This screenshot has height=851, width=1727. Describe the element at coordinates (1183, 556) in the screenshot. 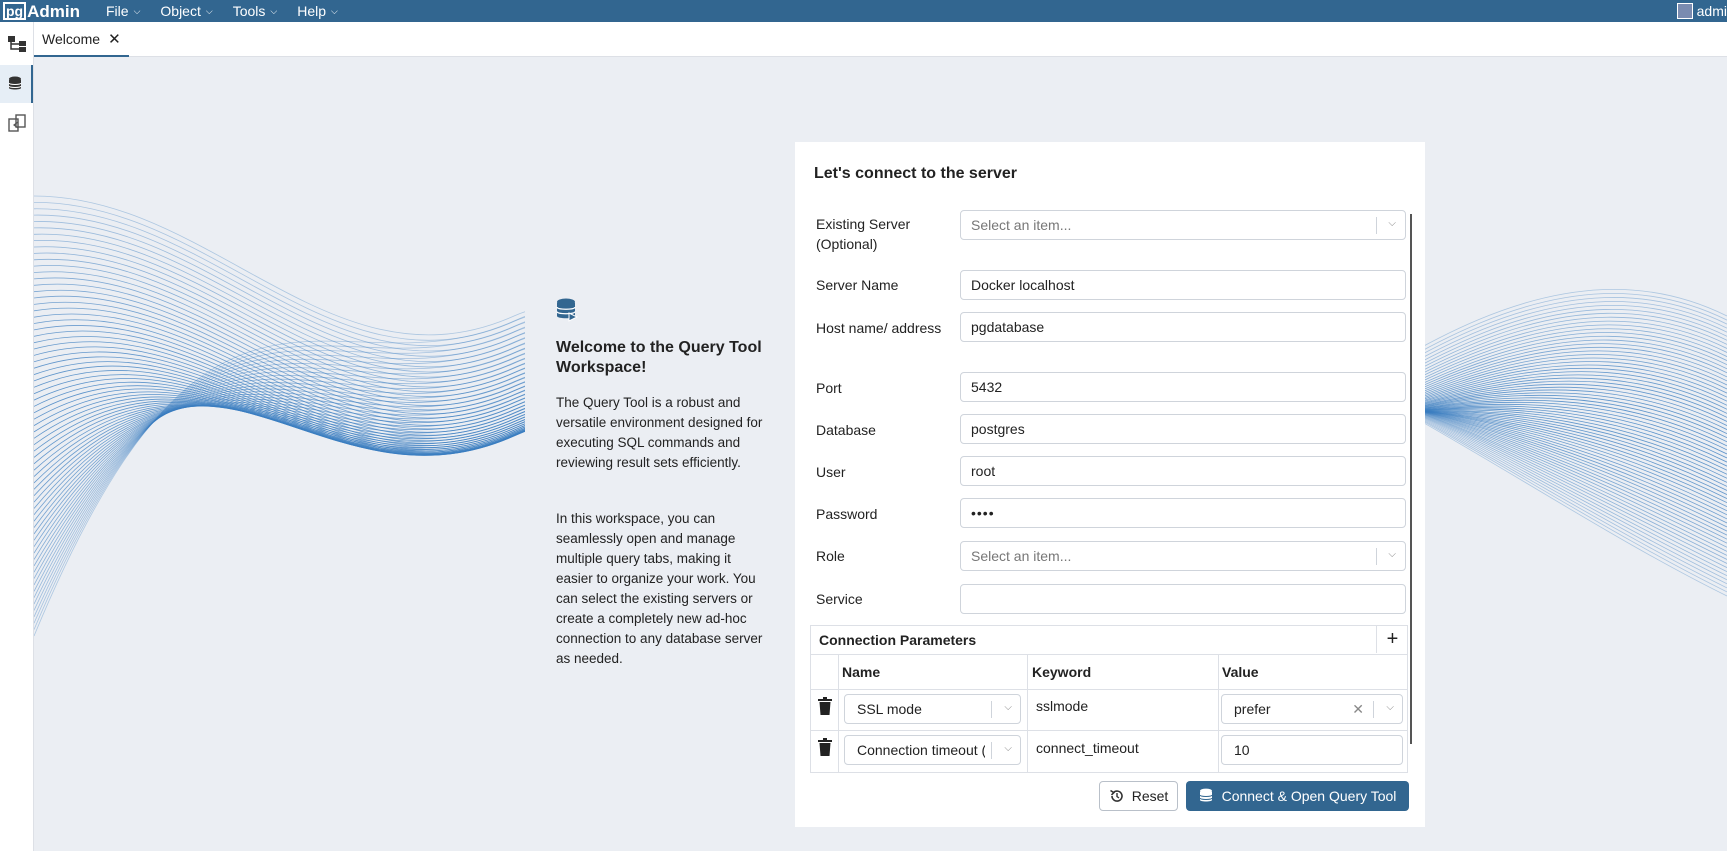

I see `role-select: Select an item... ⌵` at that location.